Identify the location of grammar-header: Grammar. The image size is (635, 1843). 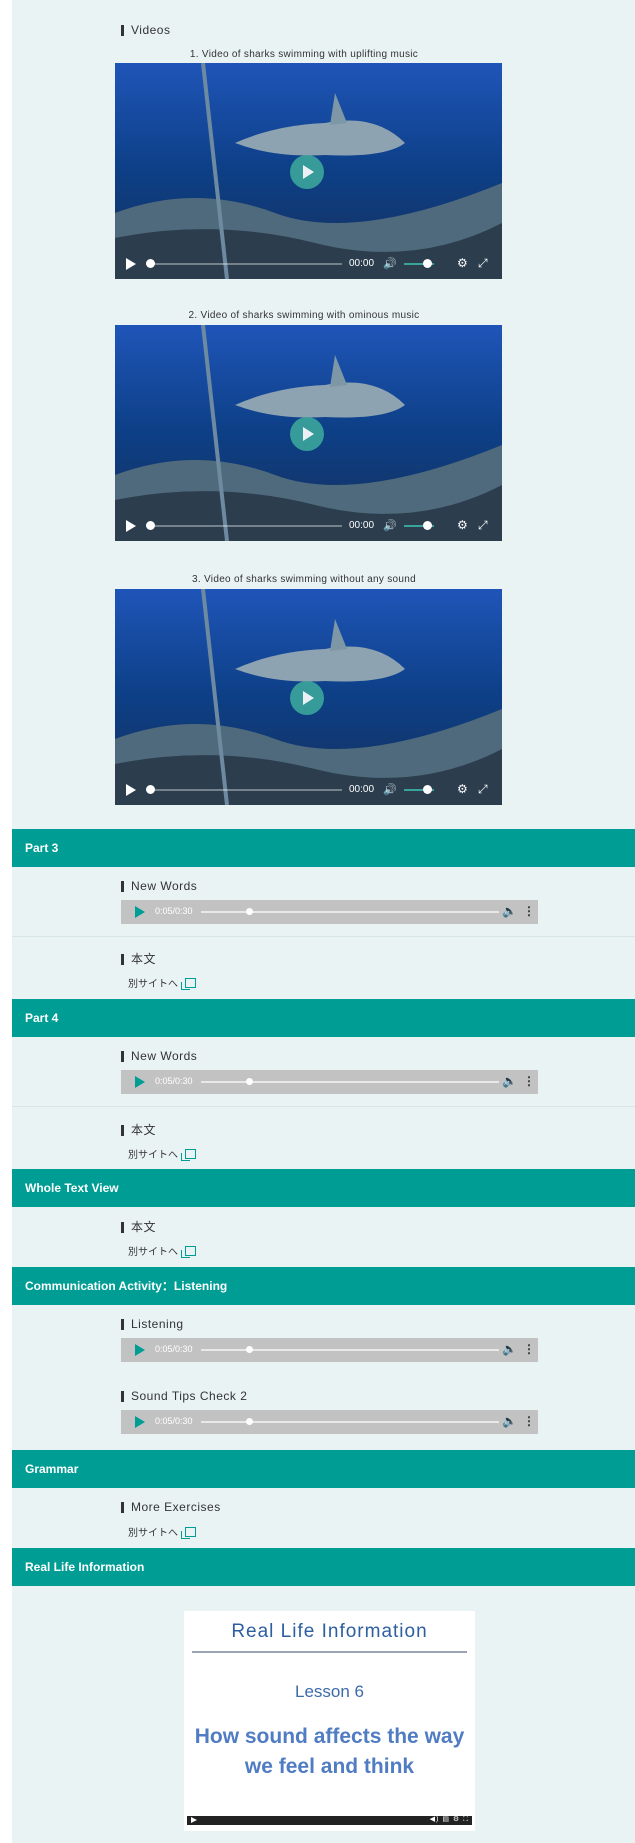
(323, 1469).